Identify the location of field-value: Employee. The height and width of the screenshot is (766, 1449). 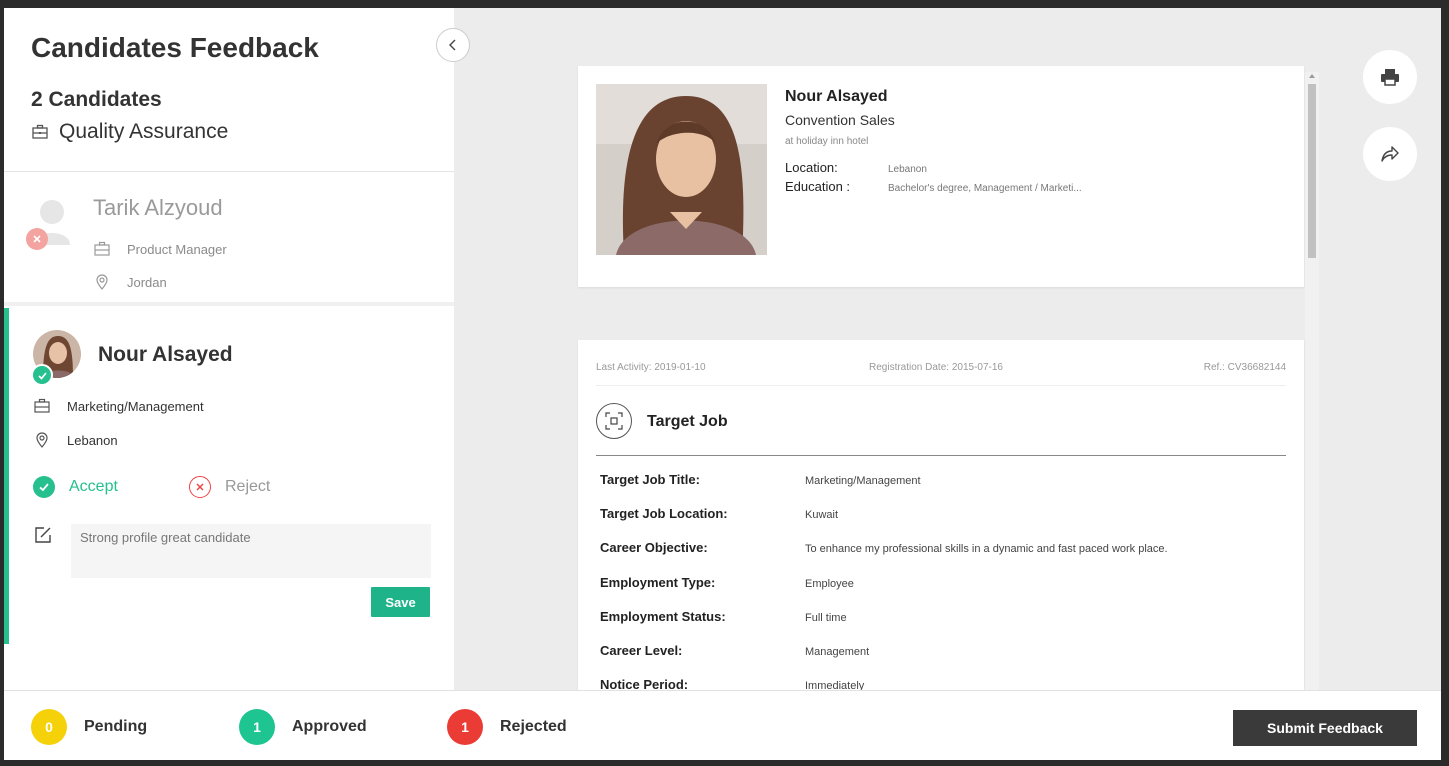
(829, 584).